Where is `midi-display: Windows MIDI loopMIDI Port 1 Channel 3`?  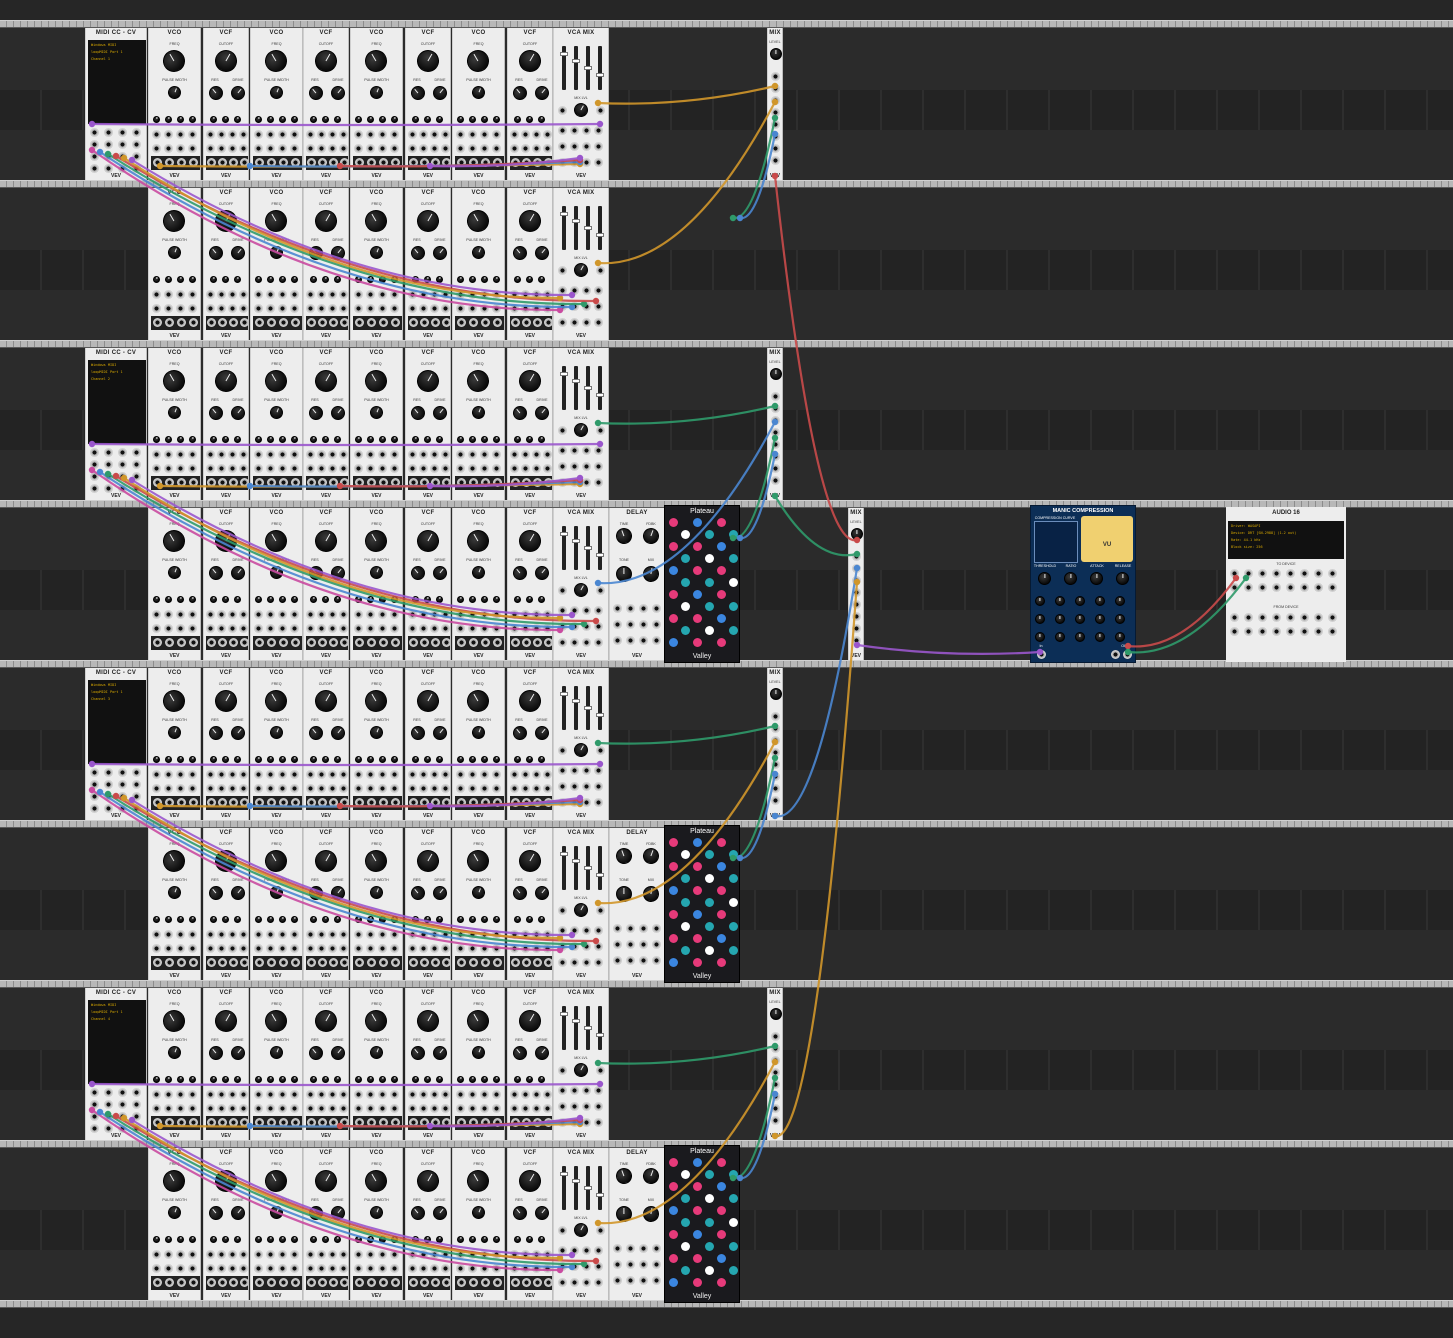 midi-display: Windows MIDI loopMIDI Port 1 Channel 3 is located at coordinates (117, 722).